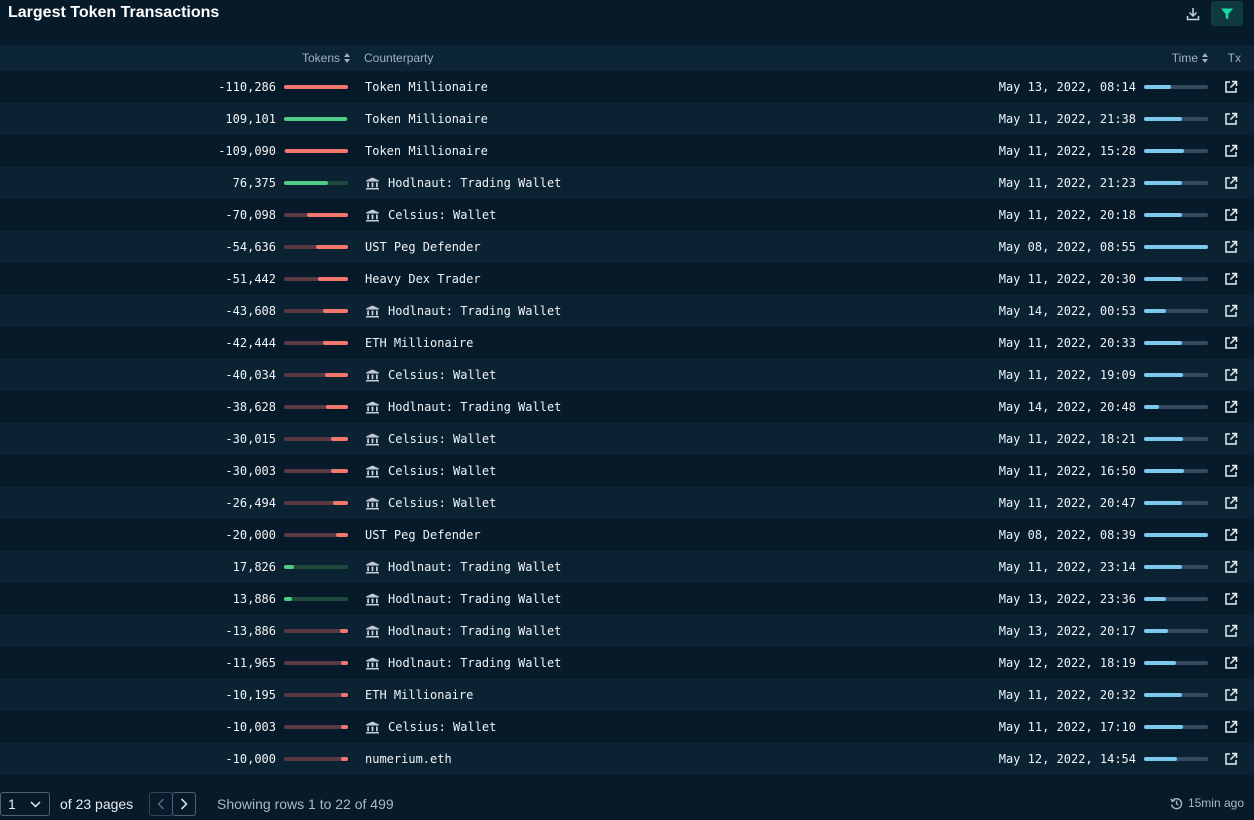 The width and height of the screenshot is (1254, 820). Describe the element at coordinates (442, 439) in the screenshot. I see `counterparty-label: Celsius: Wallet` at that location.